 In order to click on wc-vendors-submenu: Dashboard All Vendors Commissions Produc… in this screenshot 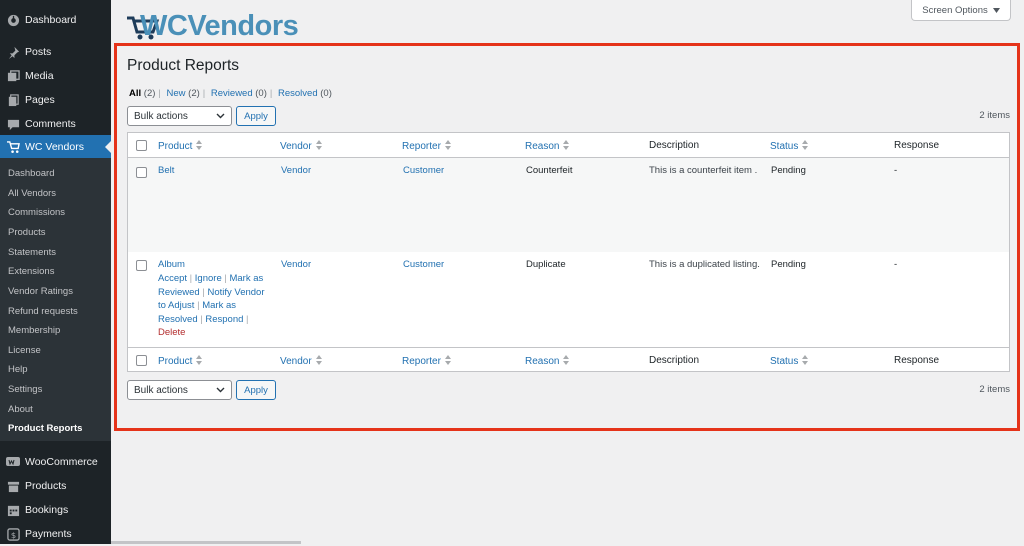, I will do `click(55, 299)`.